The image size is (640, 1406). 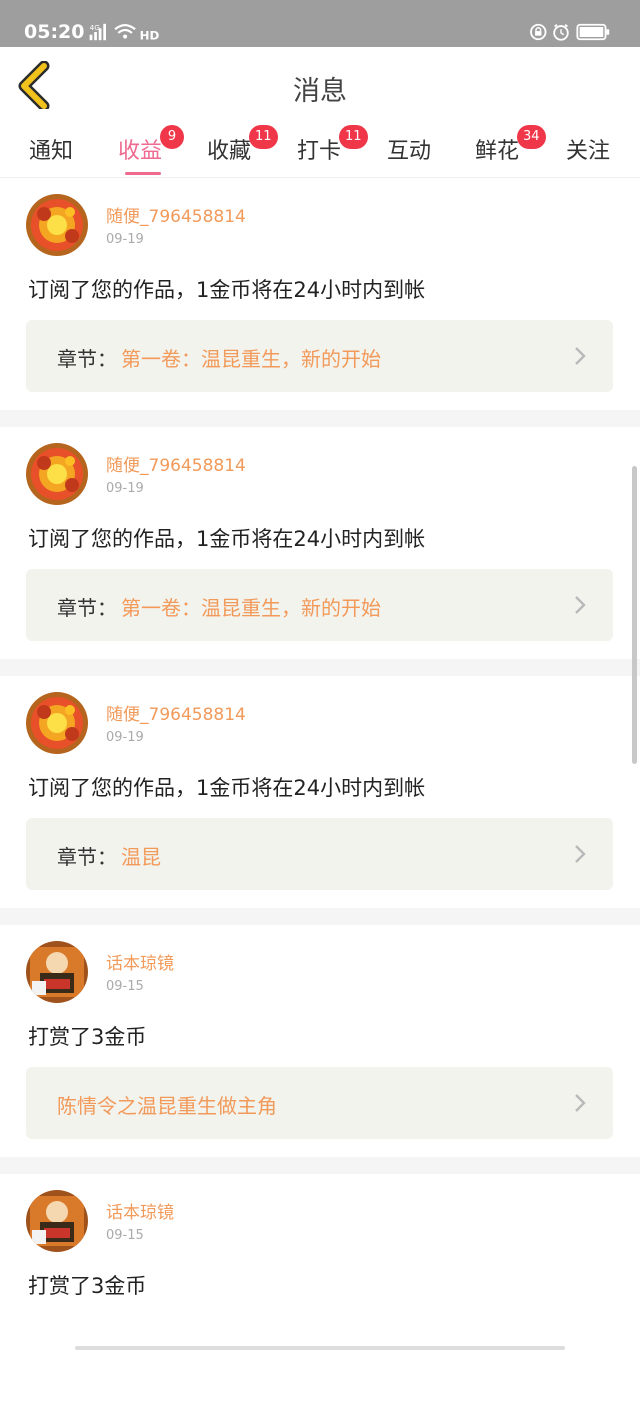 I want to click on nav-bar: 消息, so click(x=320, y=86).